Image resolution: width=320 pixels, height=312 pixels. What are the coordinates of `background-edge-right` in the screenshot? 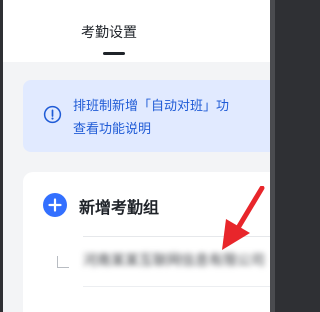 It's located at (272, 156).